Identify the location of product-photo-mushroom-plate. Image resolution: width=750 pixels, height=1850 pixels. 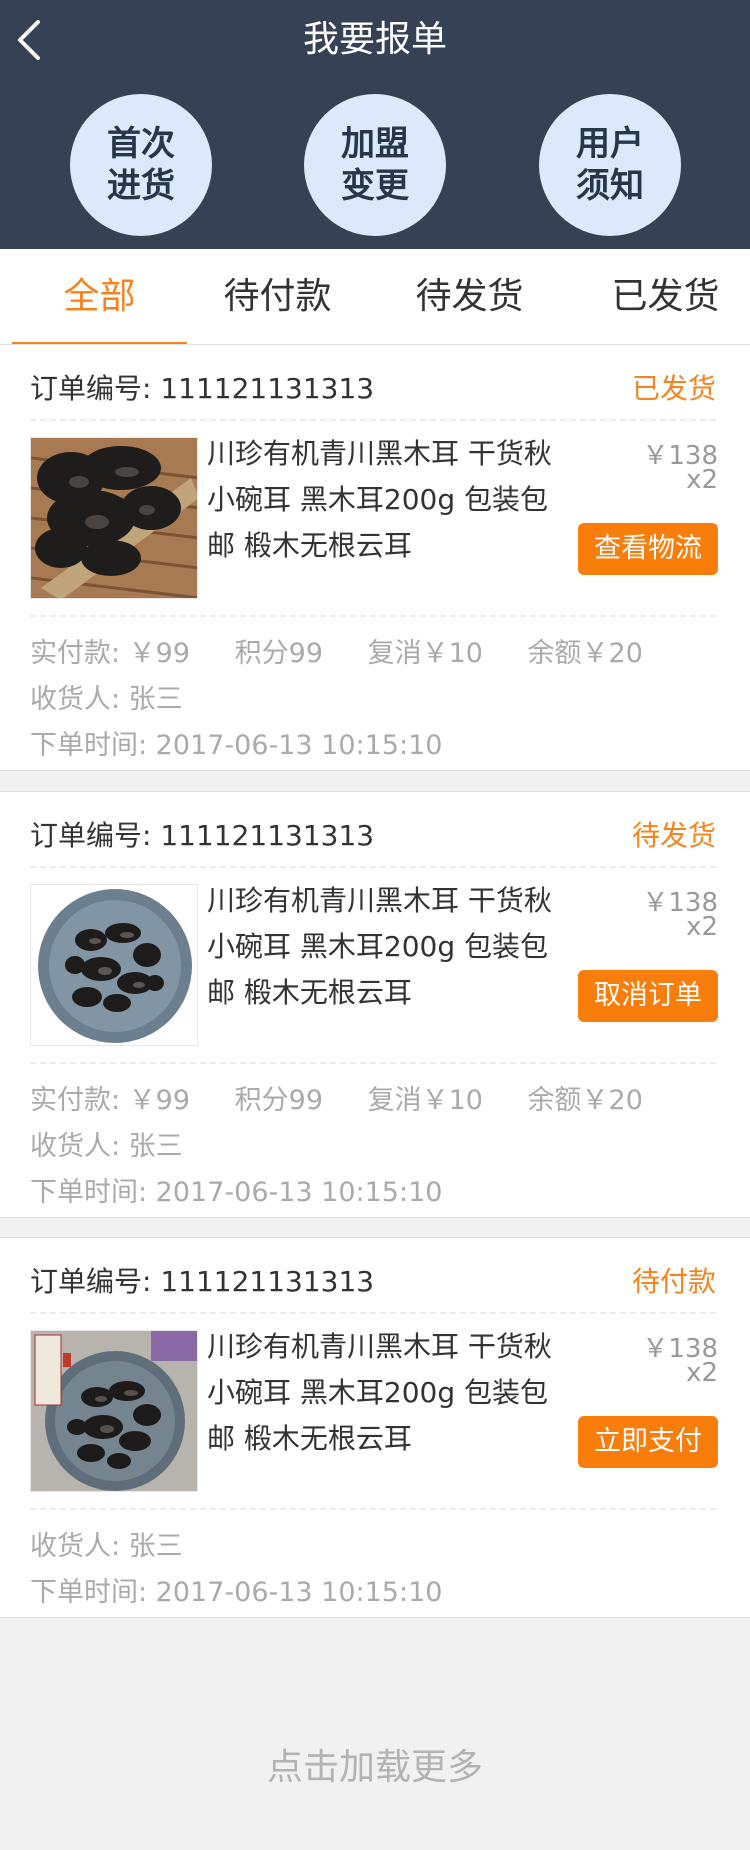
(114, 965).